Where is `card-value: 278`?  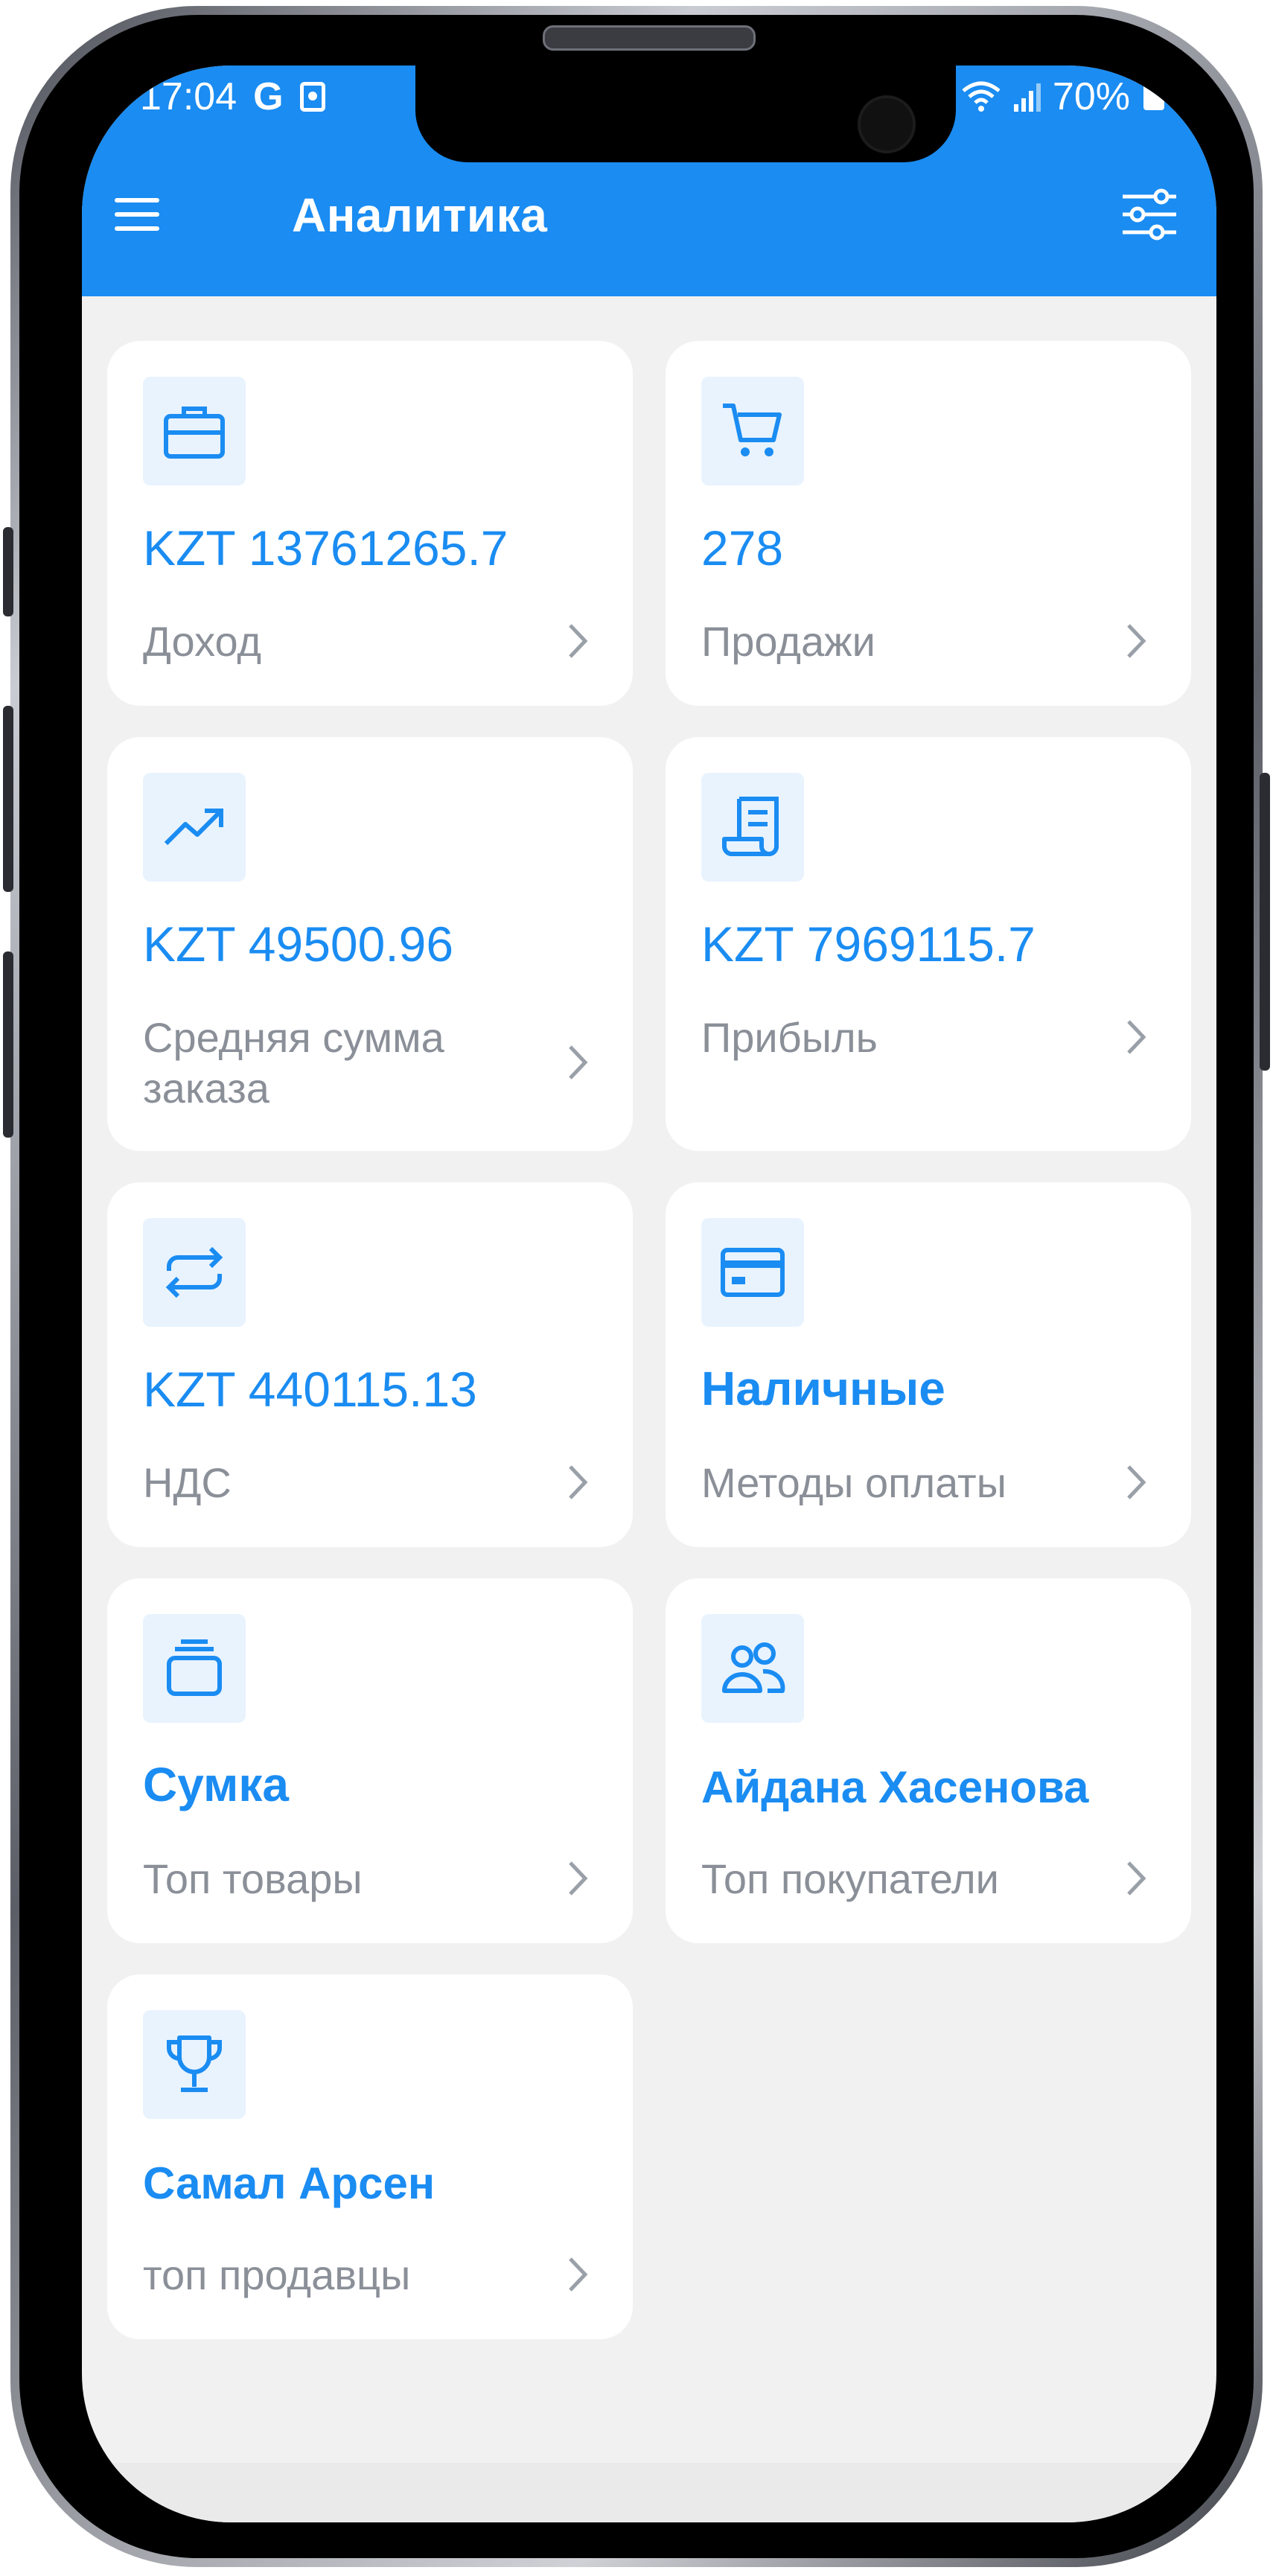 card-value: 278 is located at coordinates (742, 548).